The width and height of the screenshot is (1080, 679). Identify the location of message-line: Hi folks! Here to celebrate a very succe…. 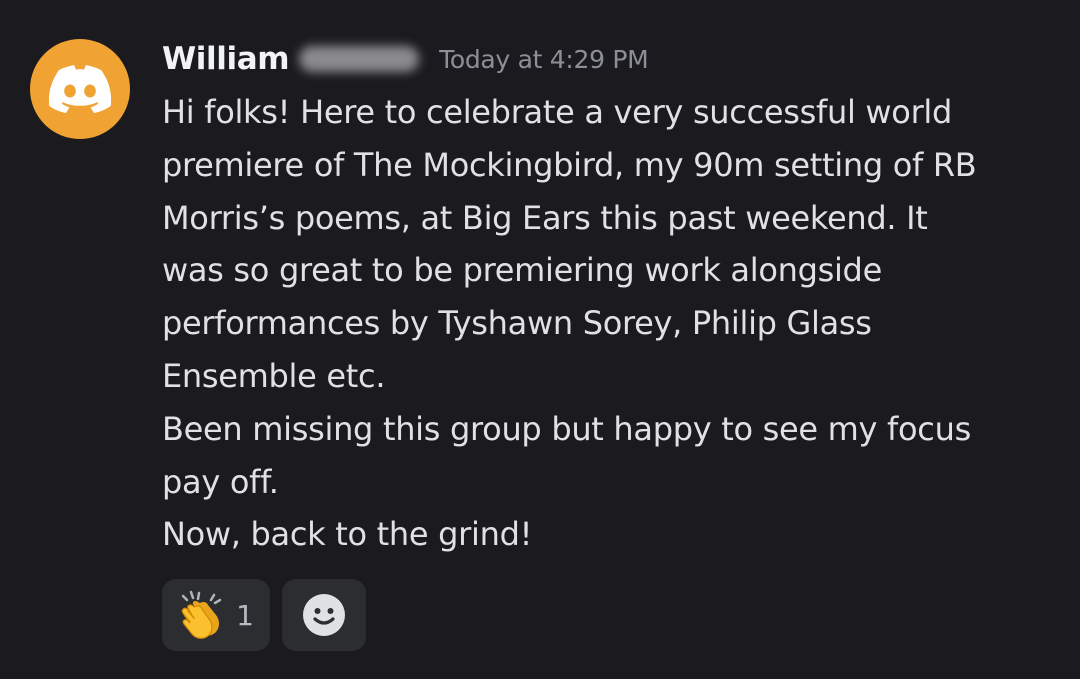
(557, 112).